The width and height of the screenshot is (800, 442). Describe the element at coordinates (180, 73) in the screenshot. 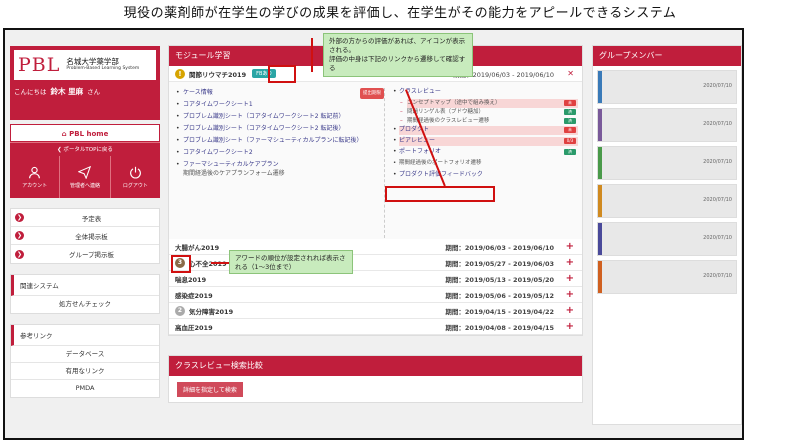

I see `warning-icon: !` at that location.